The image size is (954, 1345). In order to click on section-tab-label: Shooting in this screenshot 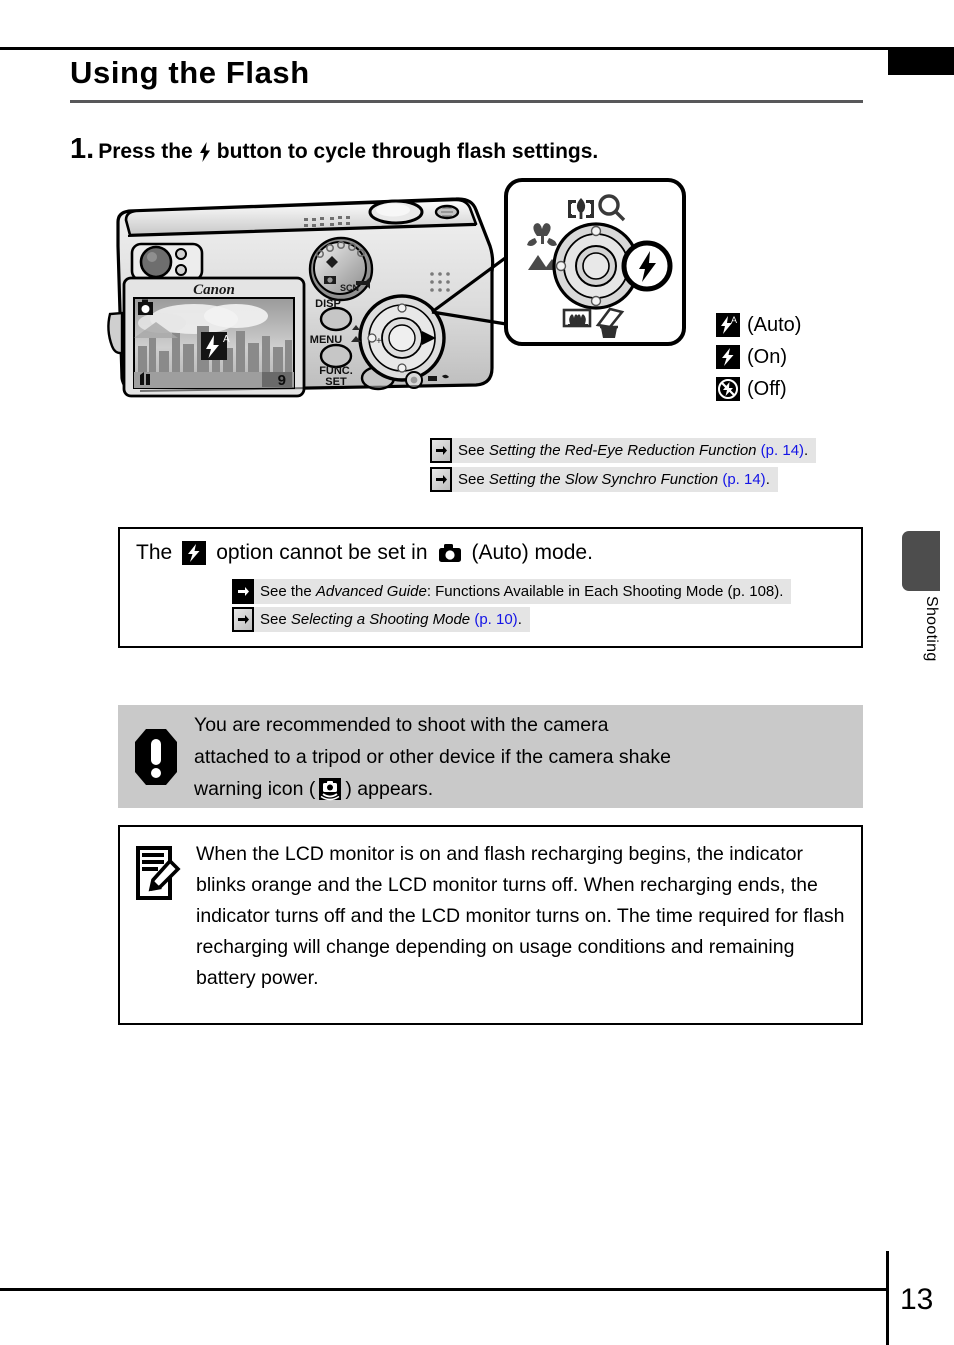, I will do `click(931, 629)`.